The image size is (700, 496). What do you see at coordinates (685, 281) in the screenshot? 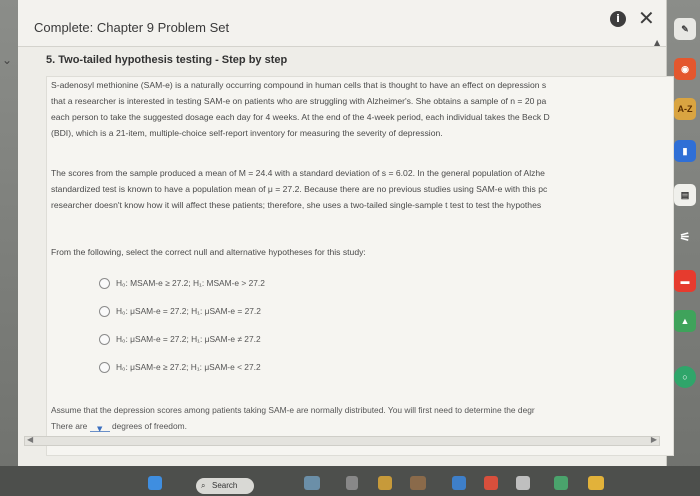
I see `mail-icon: ▬` at bounding box center [685, 281].